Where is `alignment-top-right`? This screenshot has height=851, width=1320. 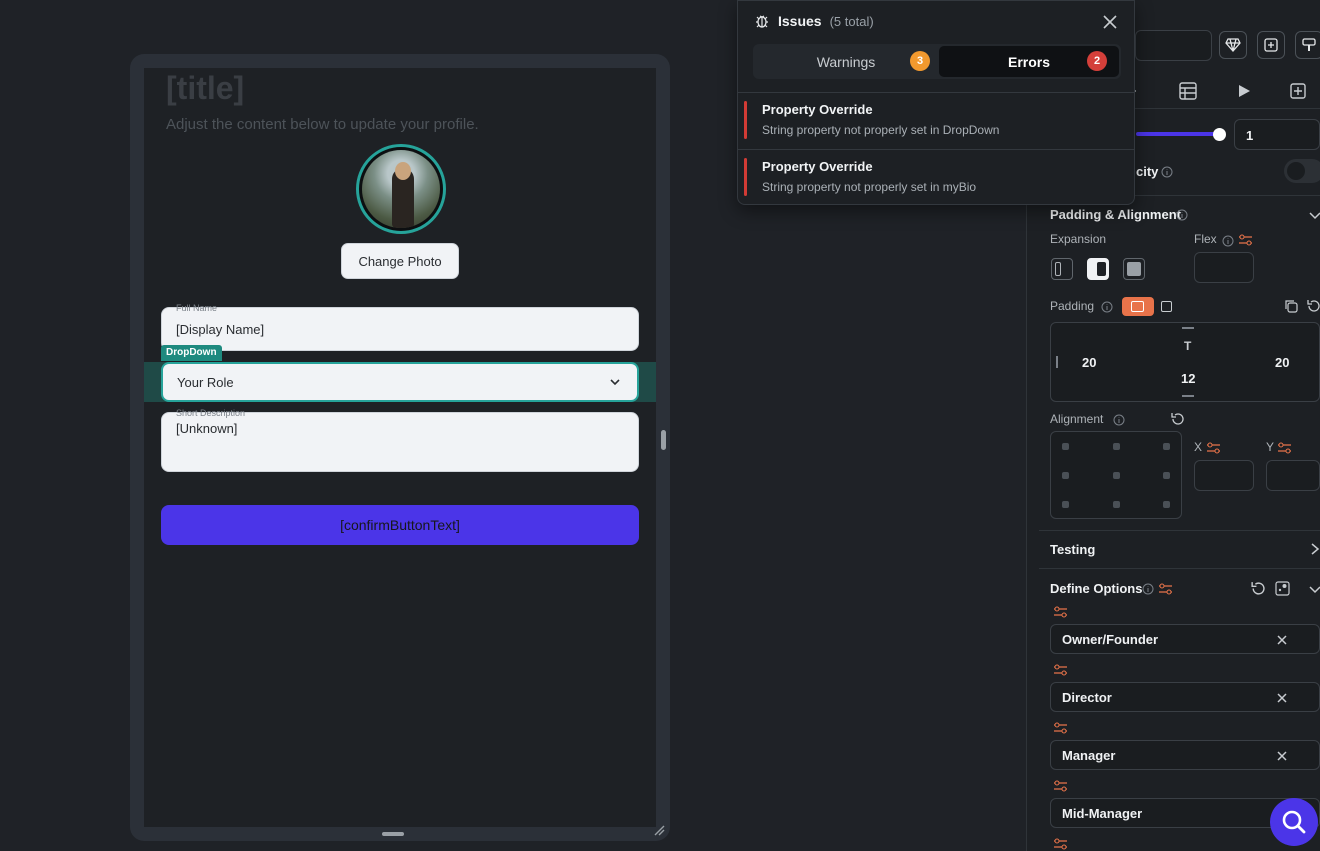
alignment-top-right is located at coordinates (1166, 446).